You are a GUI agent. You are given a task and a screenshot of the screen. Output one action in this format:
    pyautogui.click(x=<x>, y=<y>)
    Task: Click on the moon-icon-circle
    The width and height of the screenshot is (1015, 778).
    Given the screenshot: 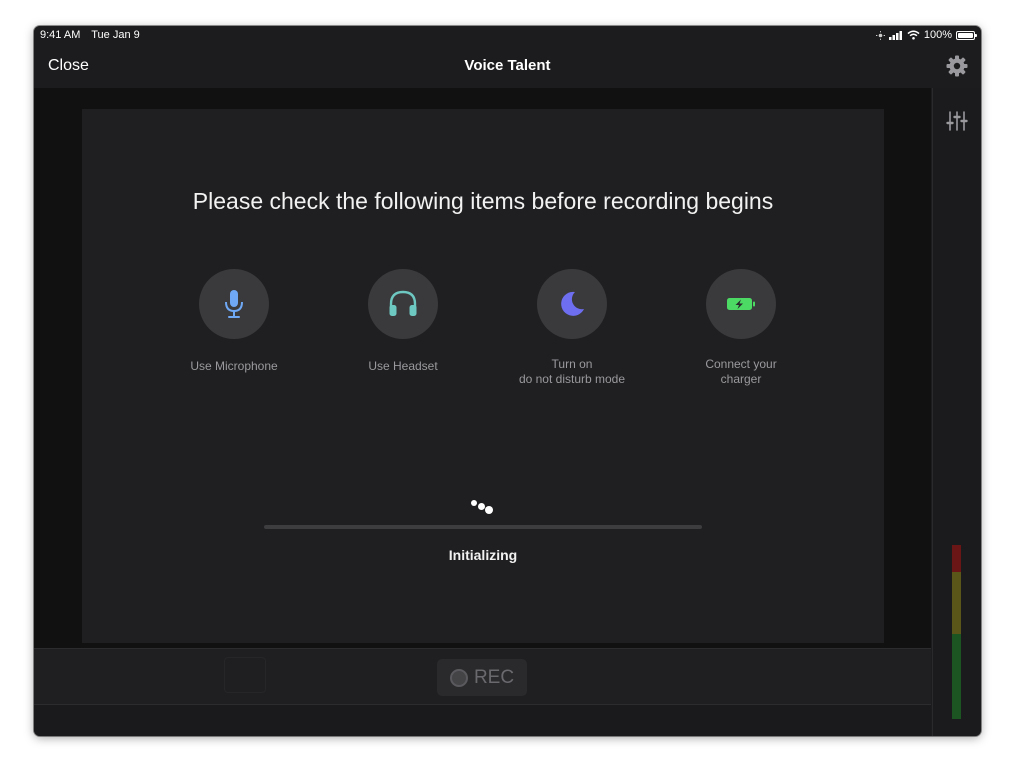 What is the action you would take?
    pyautogui.click(x=572, y=304)
    